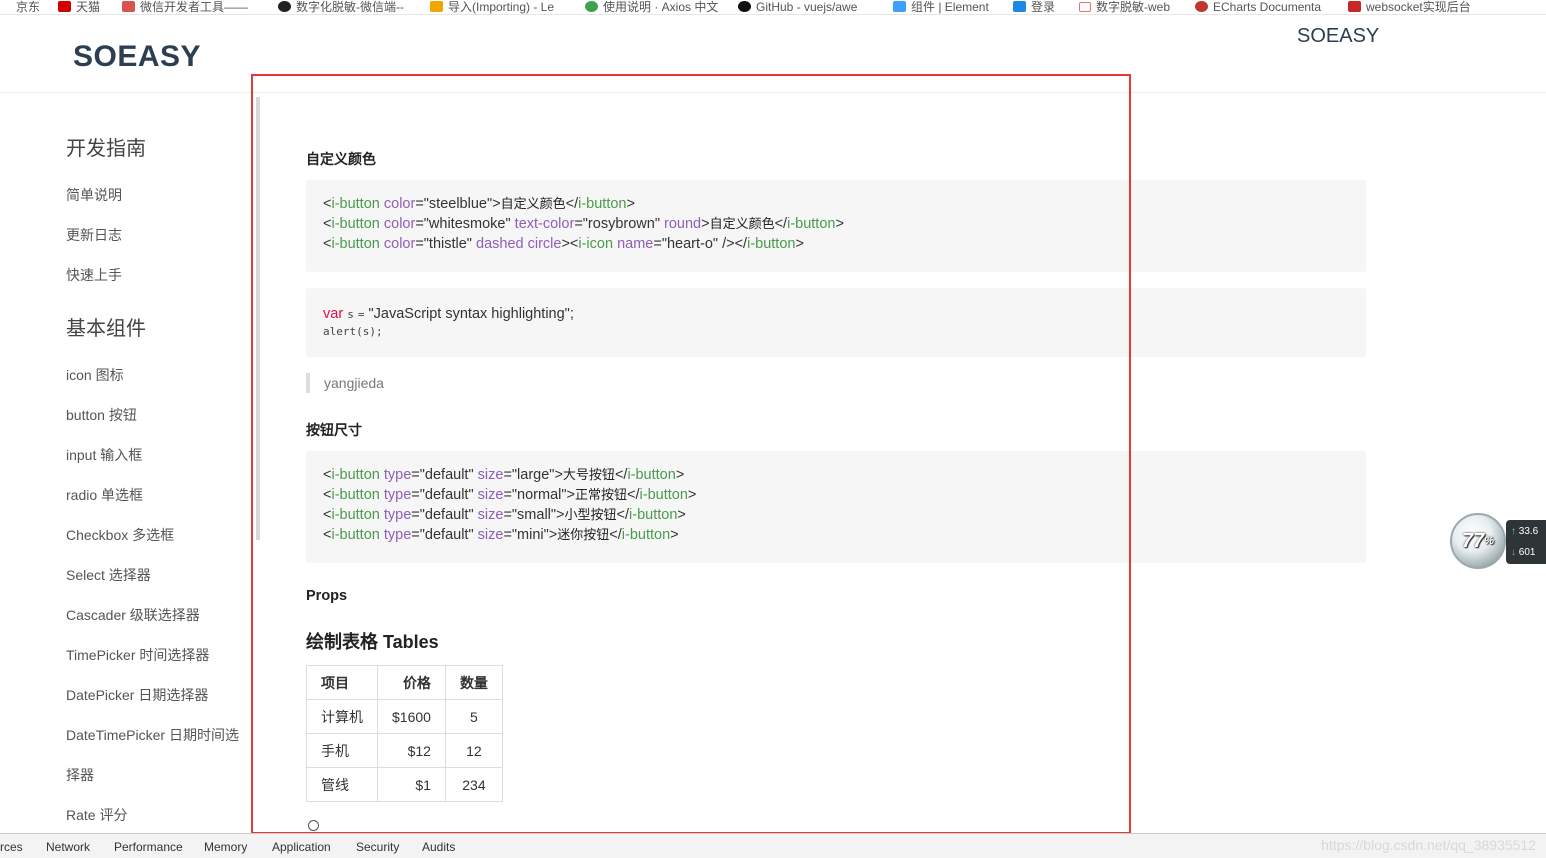  I want to click on bookmark-element: 组件 | Element, so click(941, 6).